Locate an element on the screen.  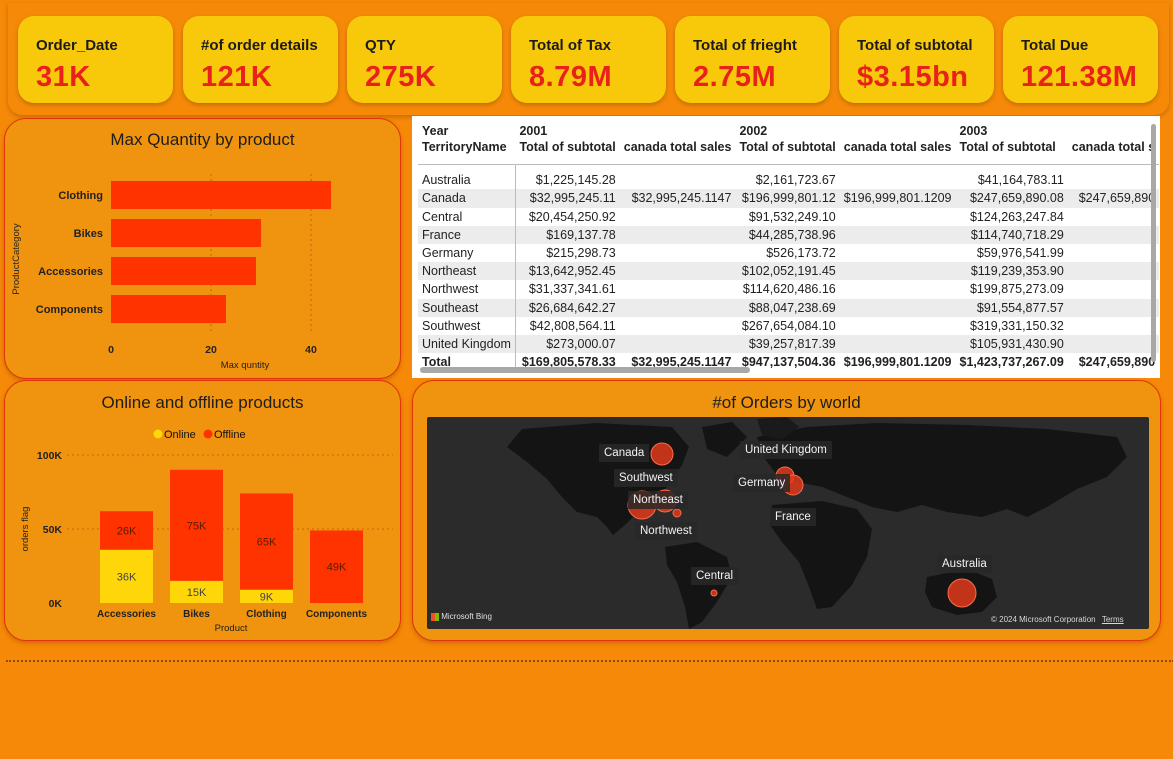
bing-brand-text: Microsoft Bing is located at coordinates (466, 616).